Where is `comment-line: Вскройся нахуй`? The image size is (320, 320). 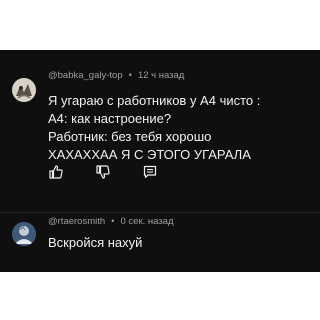
comment-line: Вскройся нахуй is located at coordinates (95, 242).